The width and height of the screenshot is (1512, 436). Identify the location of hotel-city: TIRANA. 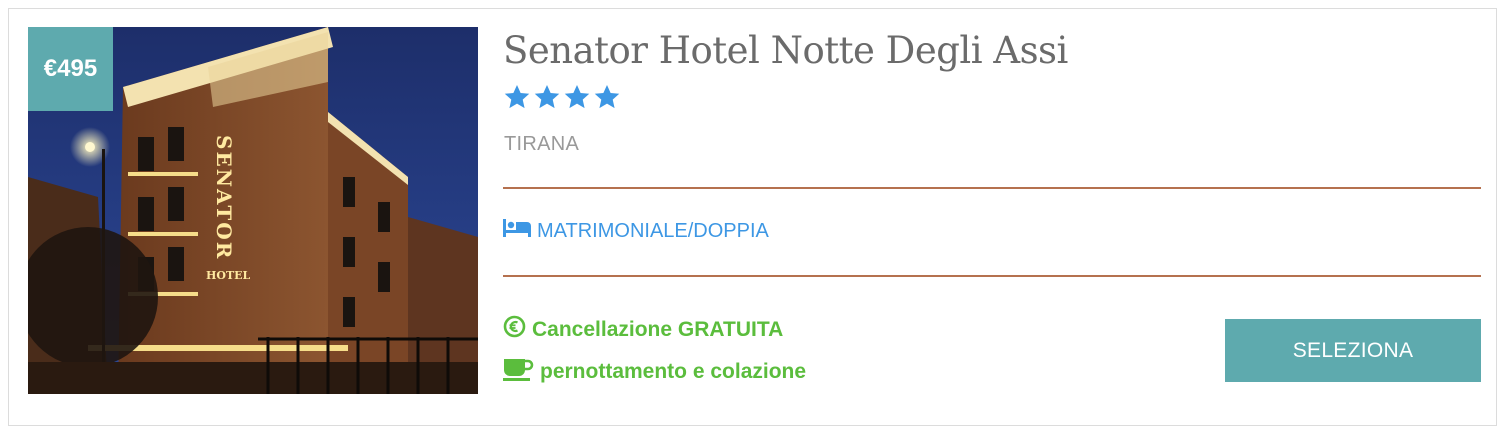
(542, 144).